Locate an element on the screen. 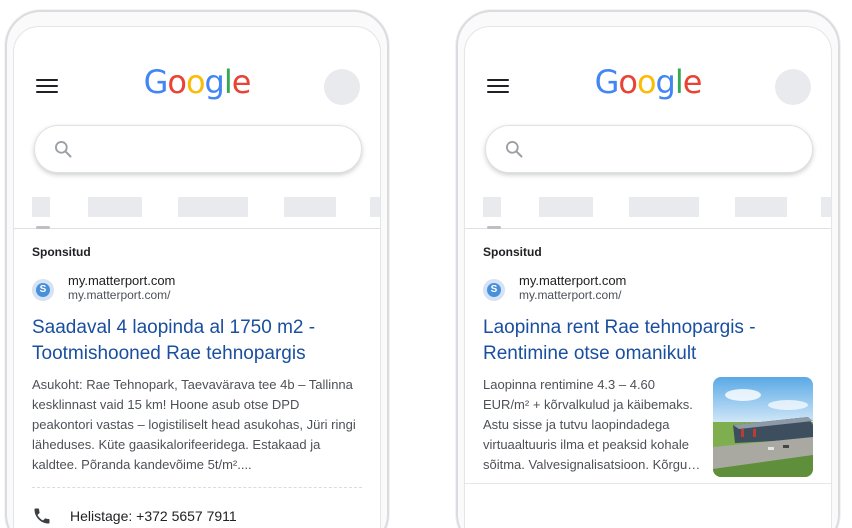 Image resolution: width=852 pixels, height=528 pixels. call-extension: Helistage: +372 5657 7911 is located at coordinates (197, 514).